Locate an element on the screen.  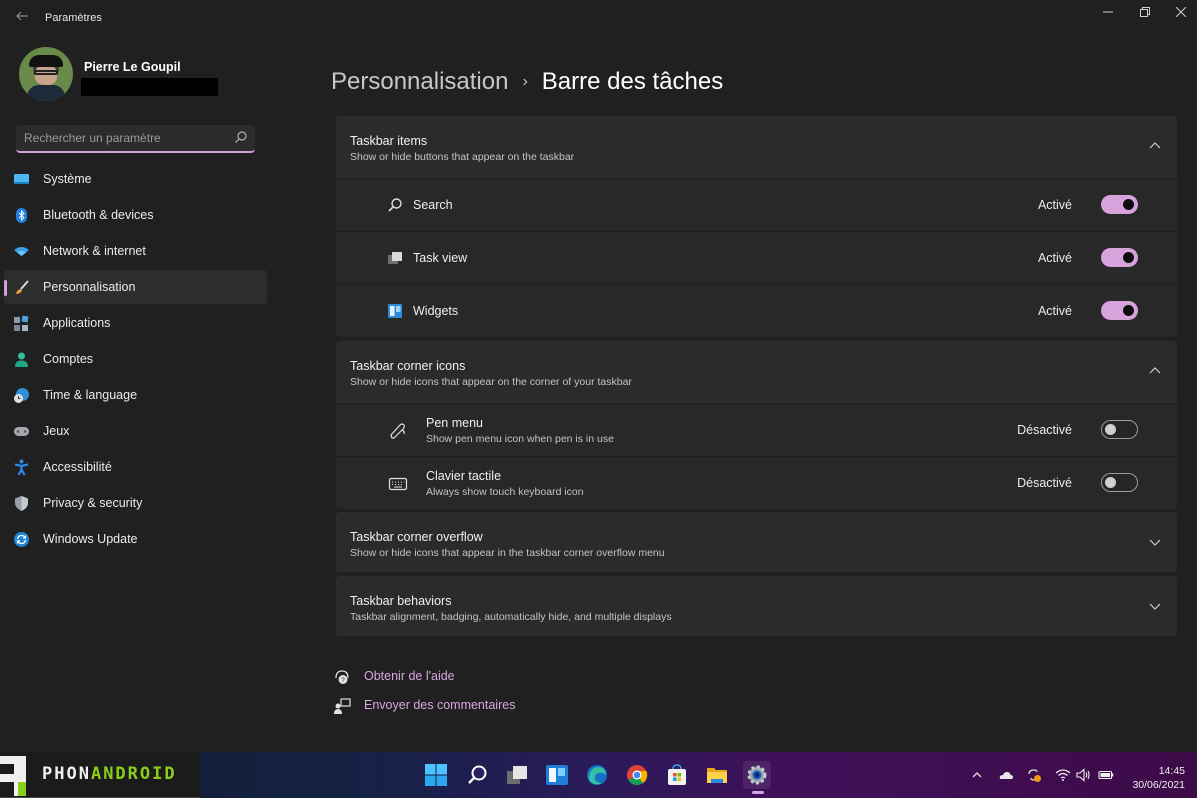
sync-icon is located at coordinates (1034, 775).